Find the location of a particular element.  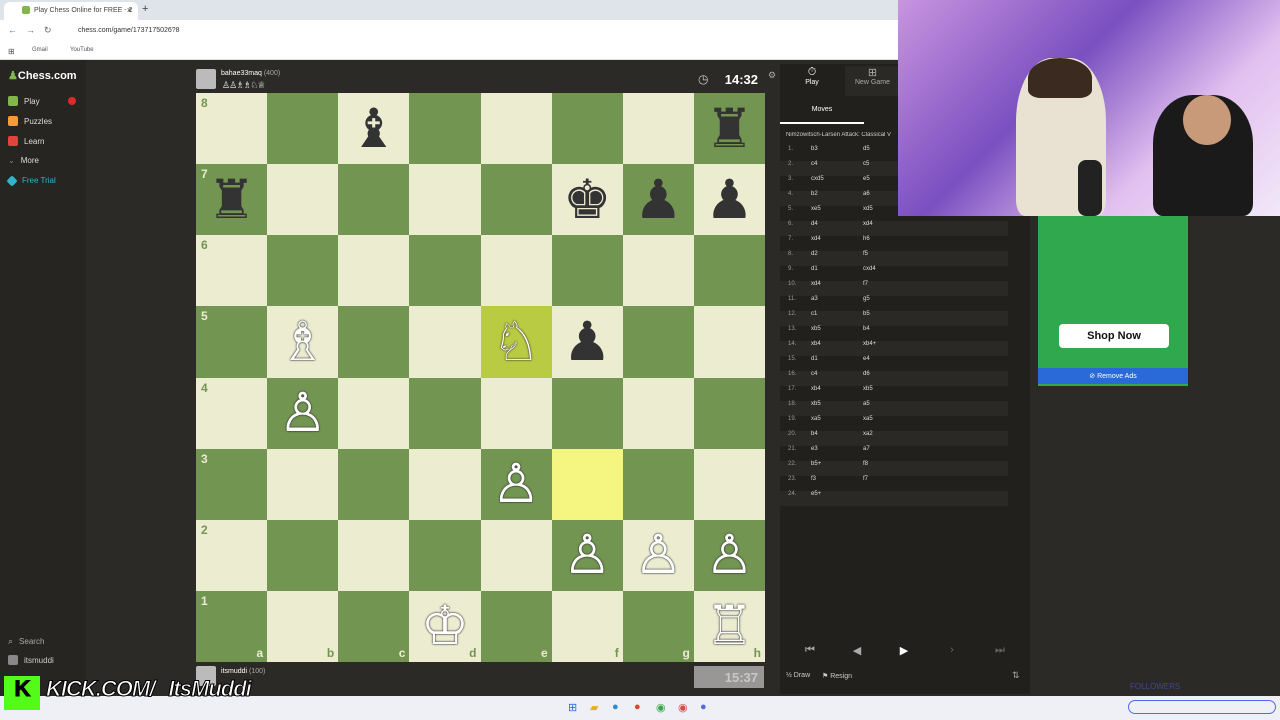

square-e2 is located at coordinates (516, 555).